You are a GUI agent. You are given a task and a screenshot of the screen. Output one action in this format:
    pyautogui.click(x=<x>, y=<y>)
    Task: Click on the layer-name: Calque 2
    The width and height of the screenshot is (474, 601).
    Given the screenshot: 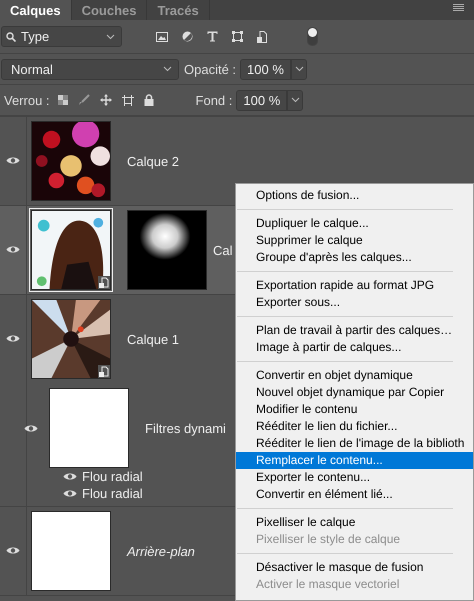 What is the action you would take?
    pyautogui.click(x=153, y=161)
    